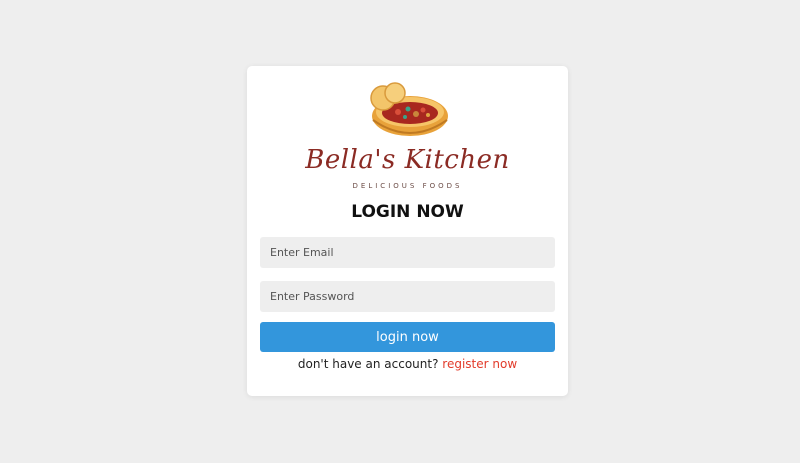 The height and width of the screenshot is (463, 800). Describe the element at coordinates (407, 296) in the screenshot. I see `password-field` at that location.